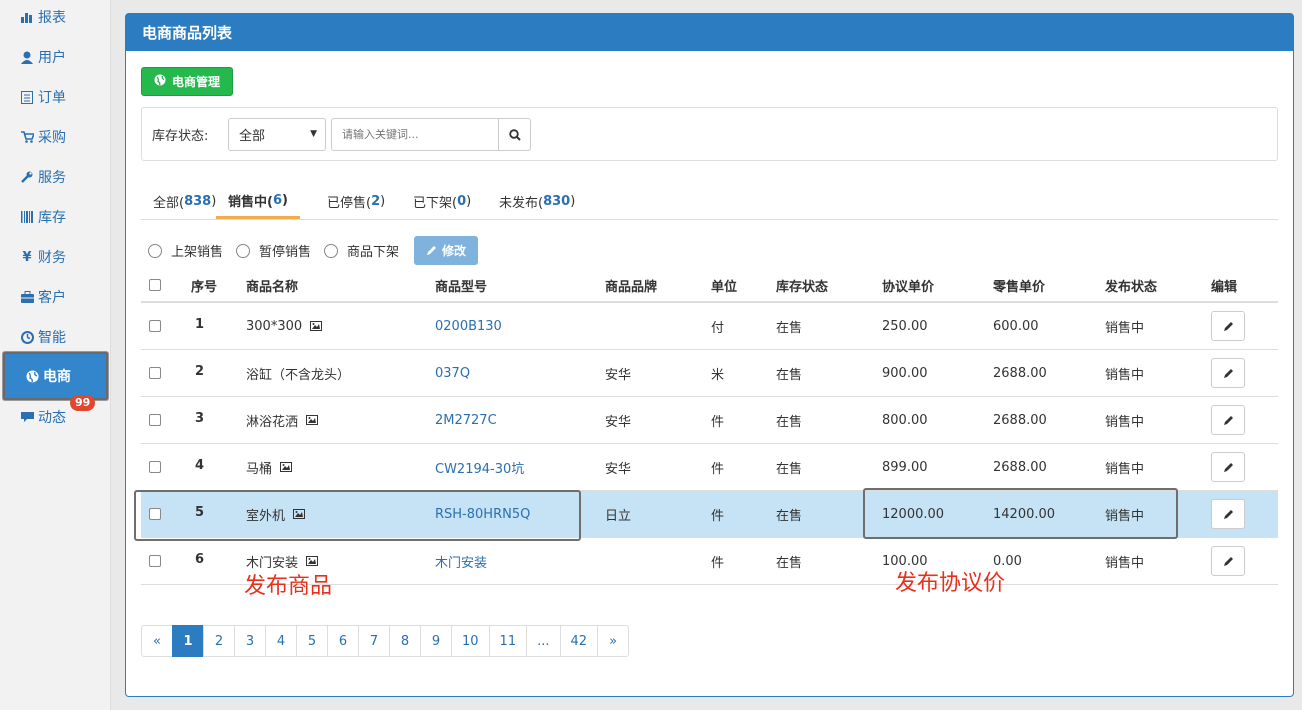 This screenshot has width=1302, height=710. I want to click on product-model-link: CW2194-30坑, so click(479, 467).